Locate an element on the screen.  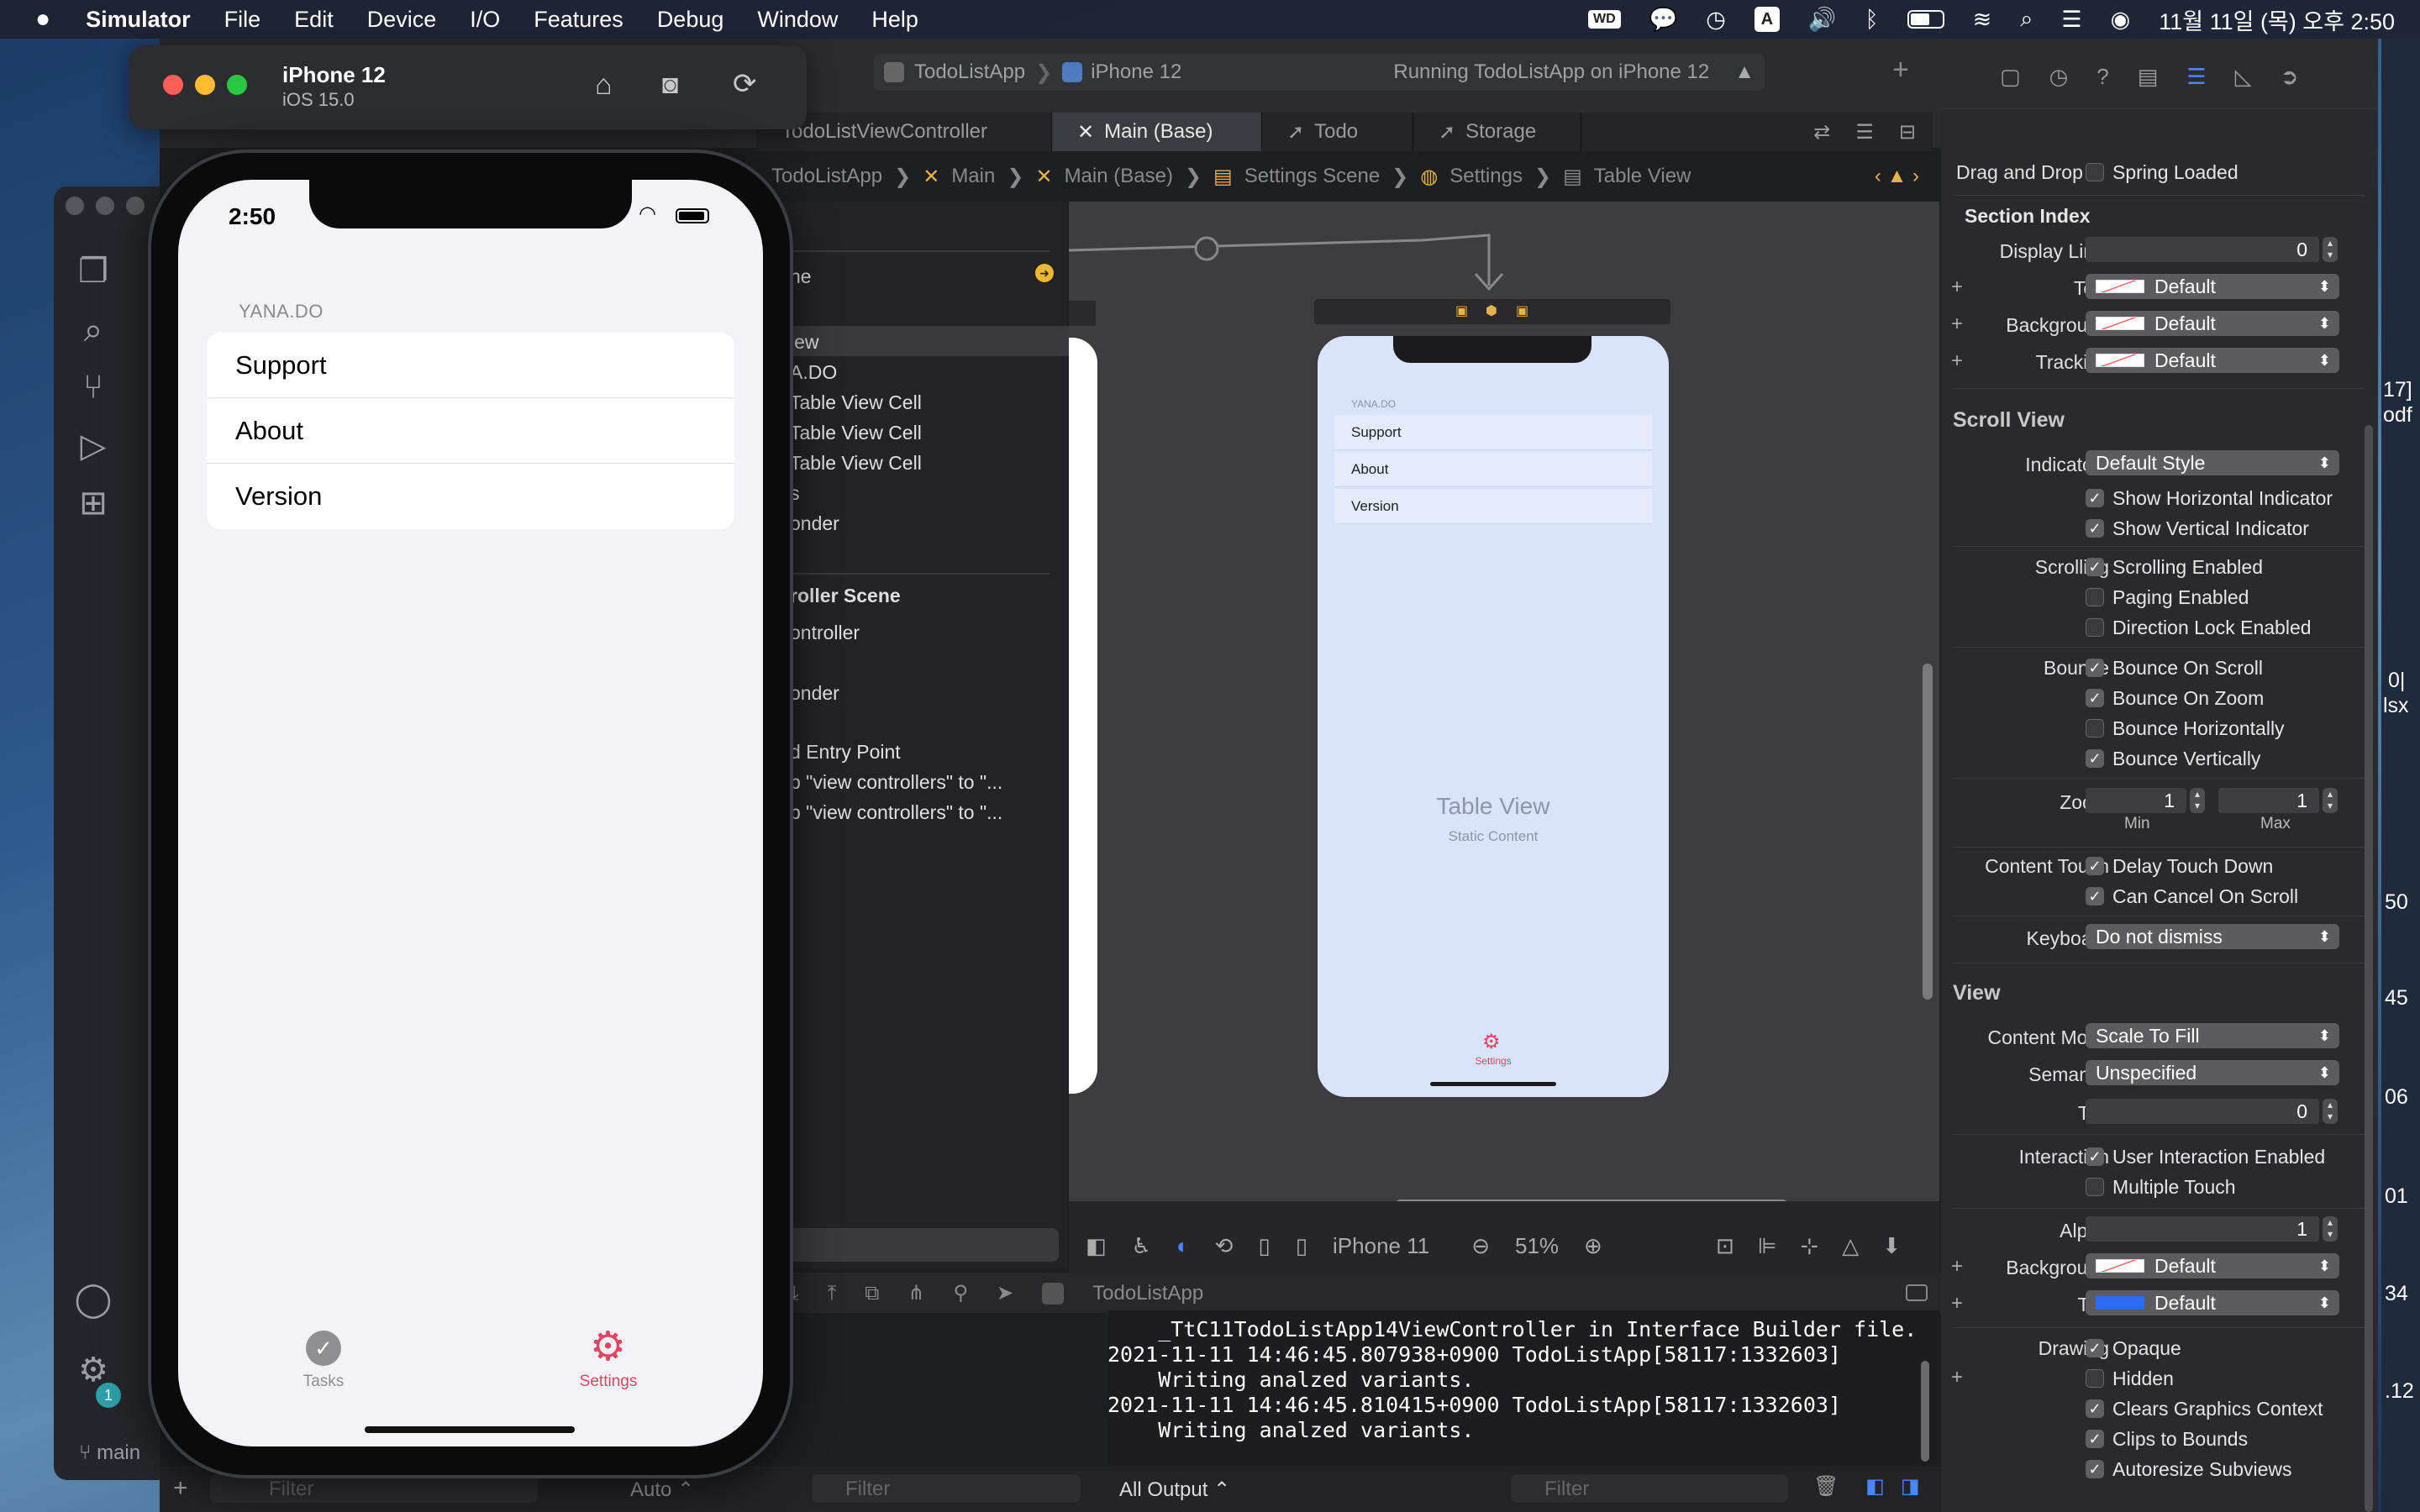
scrolling-enabled-checkbox: ✓ is located at coordinates (2095, 567).